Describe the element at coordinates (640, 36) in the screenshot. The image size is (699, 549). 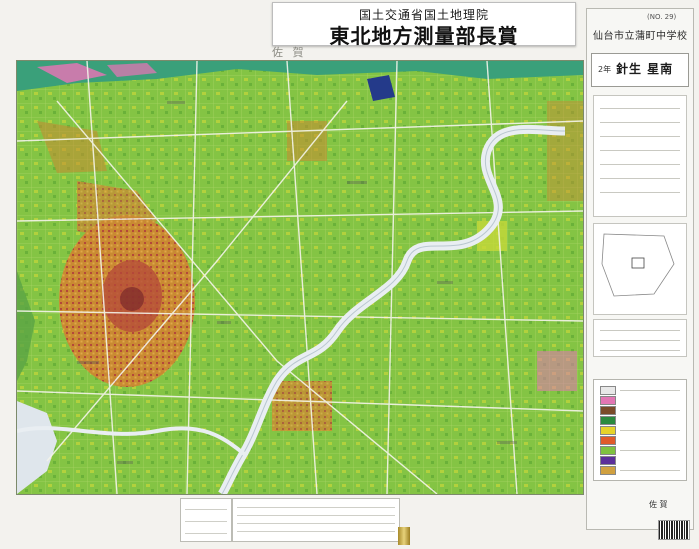
I see `school-name: 仙台市立蒲町中学校` at that location.